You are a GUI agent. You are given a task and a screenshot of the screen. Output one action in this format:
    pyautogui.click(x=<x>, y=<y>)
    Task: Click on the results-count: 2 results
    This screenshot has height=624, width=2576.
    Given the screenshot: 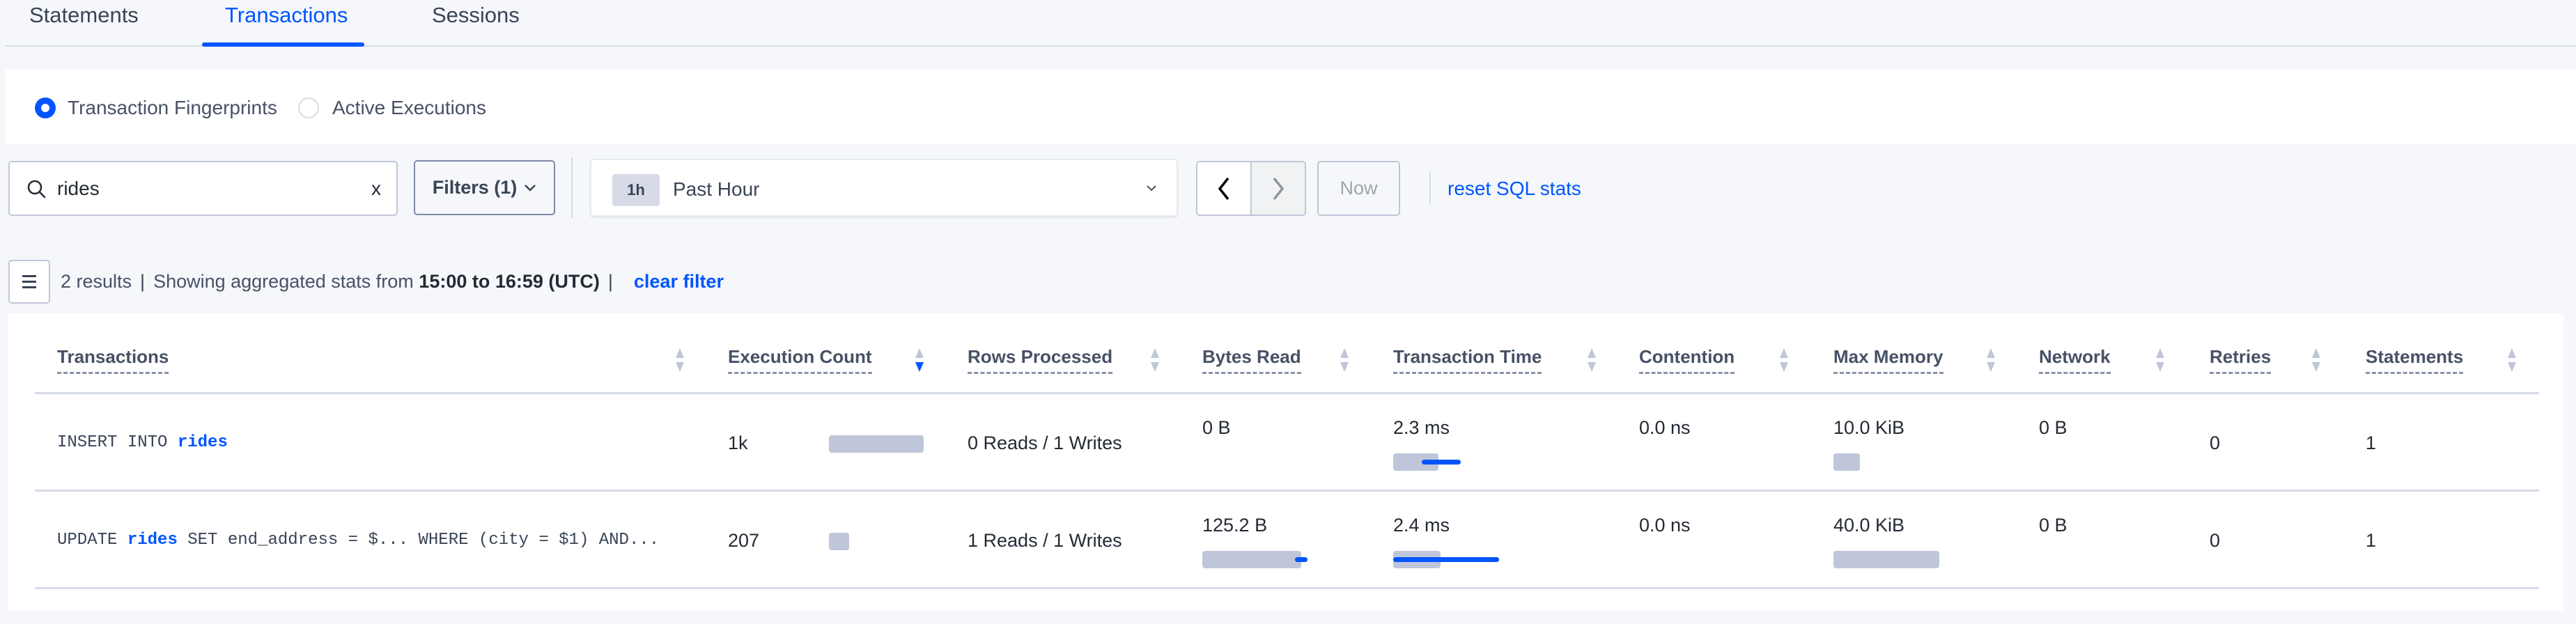 What is the action you would take?
    pyautogui.click(x=96, y=281)
    